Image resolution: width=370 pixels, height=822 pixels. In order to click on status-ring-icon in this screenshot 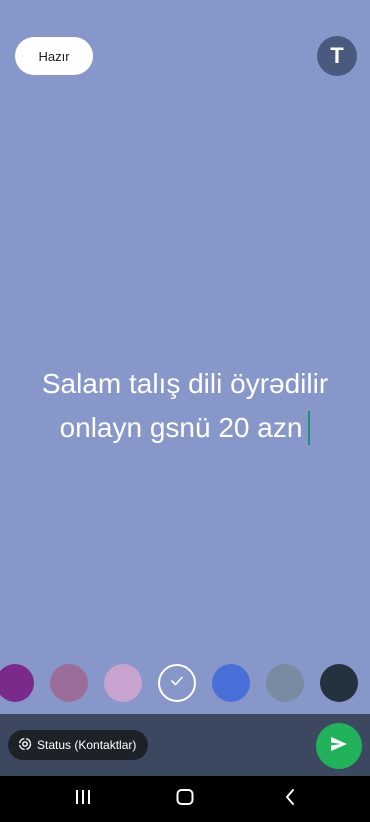, I will do `click(25, 745)`.